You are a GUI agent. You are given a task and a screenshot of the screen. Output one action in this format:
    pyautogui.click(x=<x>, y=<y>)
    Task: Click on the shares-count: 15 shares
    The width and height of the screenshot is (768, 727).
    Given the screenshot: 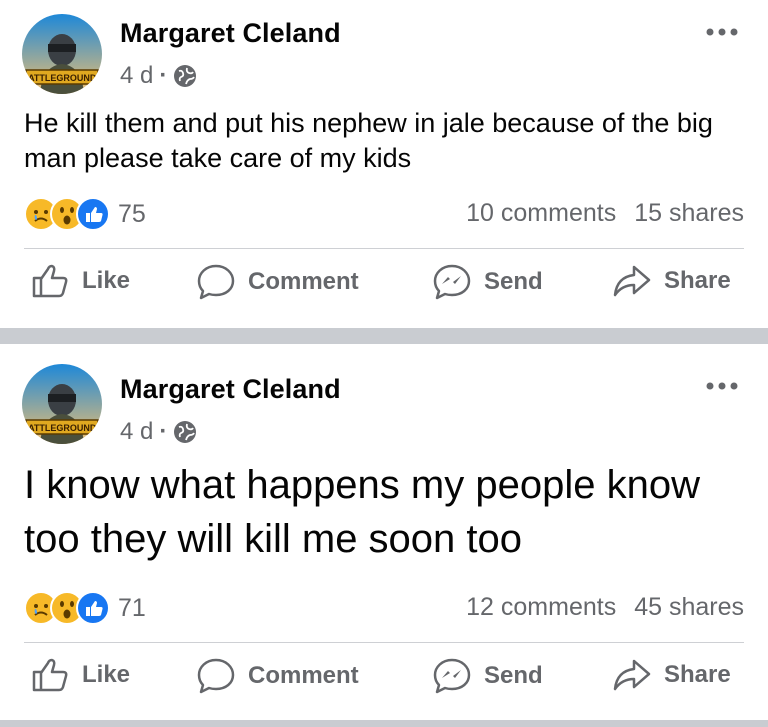 What is the action you would take?
    pyautogui.click(x=689, y=213)
    